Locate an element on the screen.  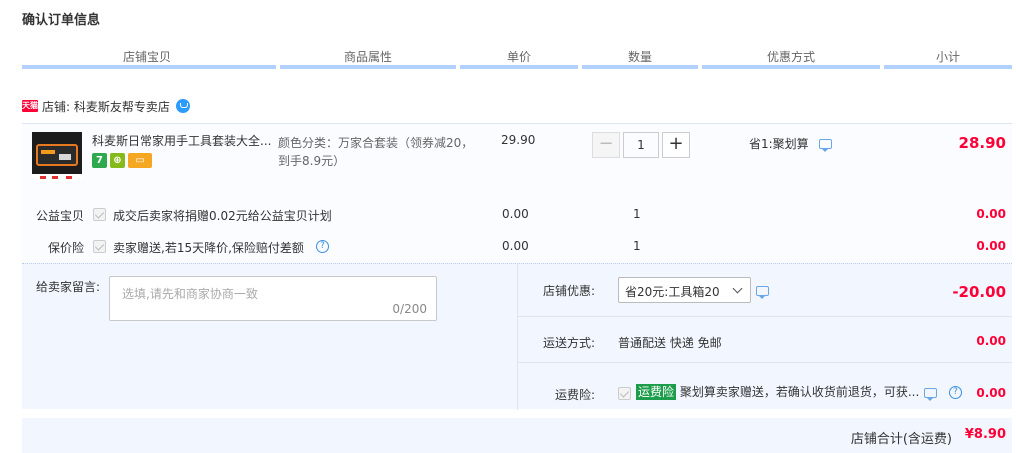
shipping-amount: 0.00 is located at coordinates (991, 341).